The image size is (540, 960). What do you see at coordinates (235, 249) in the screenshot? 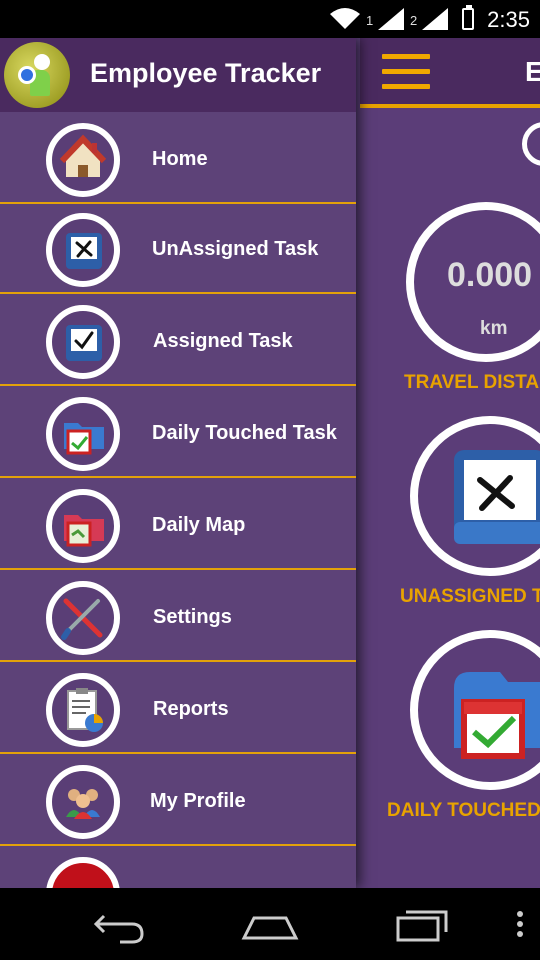
I see `menu-item-label: UnAssigned Task` at bounding box center [235, 249].